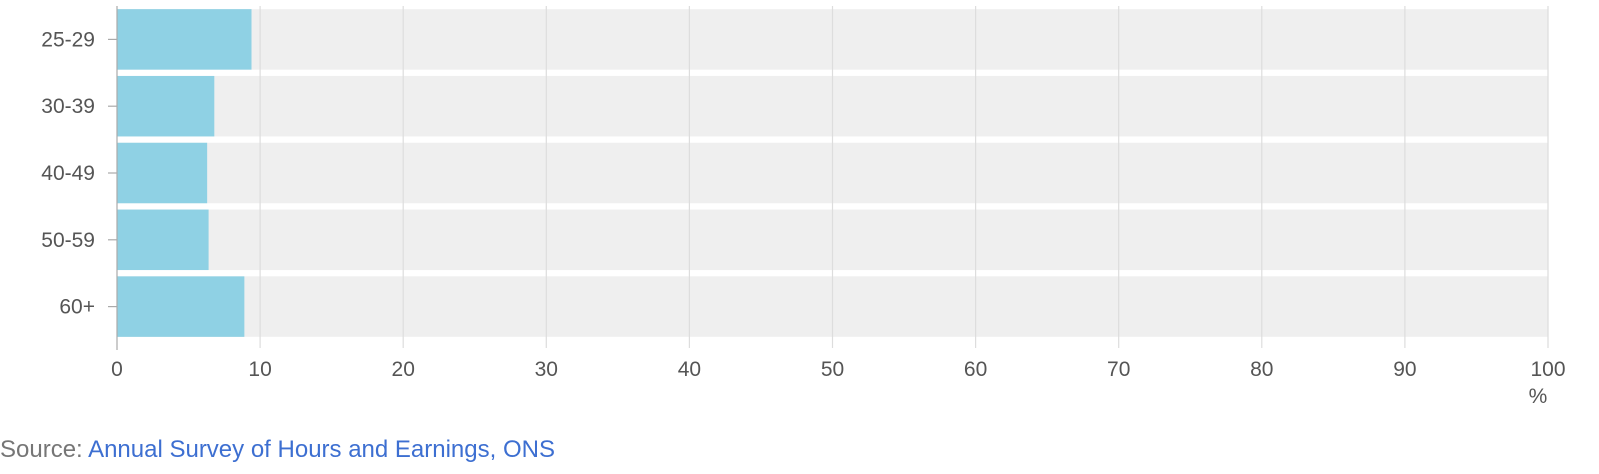 This screenshot has height=474, width=1599. I want to click on x-tick-label-9: 90, so click(1404, 369).